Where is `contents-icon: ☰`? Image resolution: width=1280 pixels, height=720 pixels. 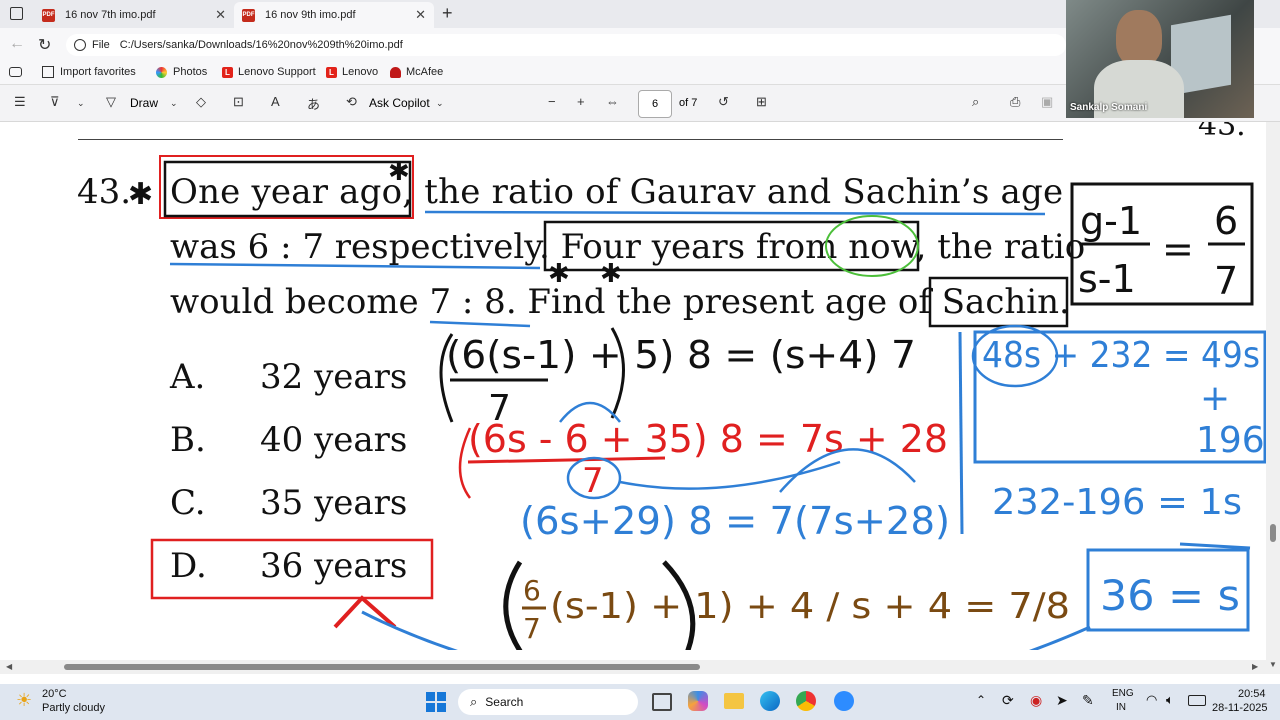 contents-icon: ☰ is located at coordinates (20, 102).